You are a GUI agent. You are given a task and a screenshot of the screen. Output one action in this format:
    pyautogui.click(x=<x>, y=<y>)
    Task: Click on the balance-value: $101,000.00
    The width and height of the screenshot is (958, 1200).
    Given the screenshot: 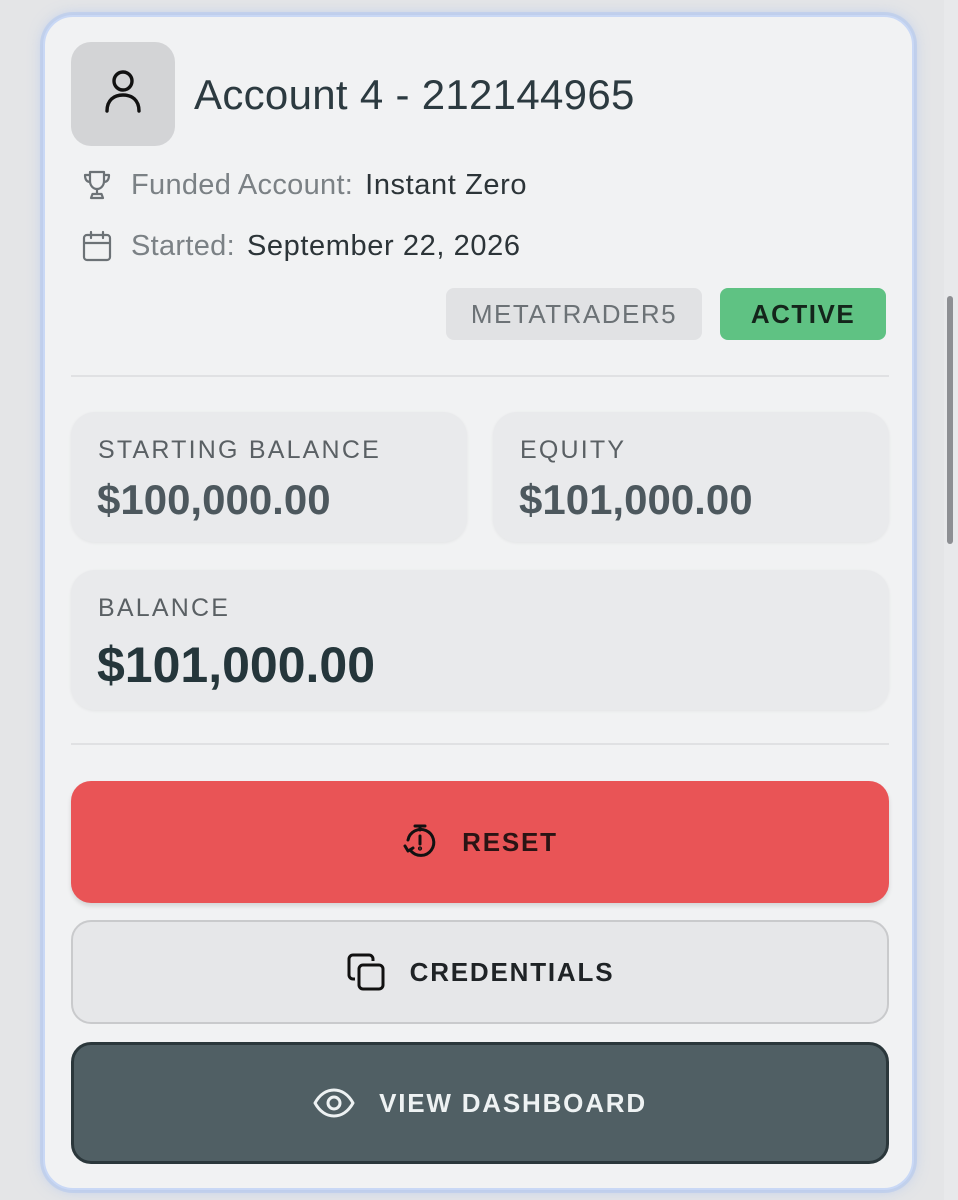 What is the action you would take?
    pyautogui.click(x=236, y=665)
    